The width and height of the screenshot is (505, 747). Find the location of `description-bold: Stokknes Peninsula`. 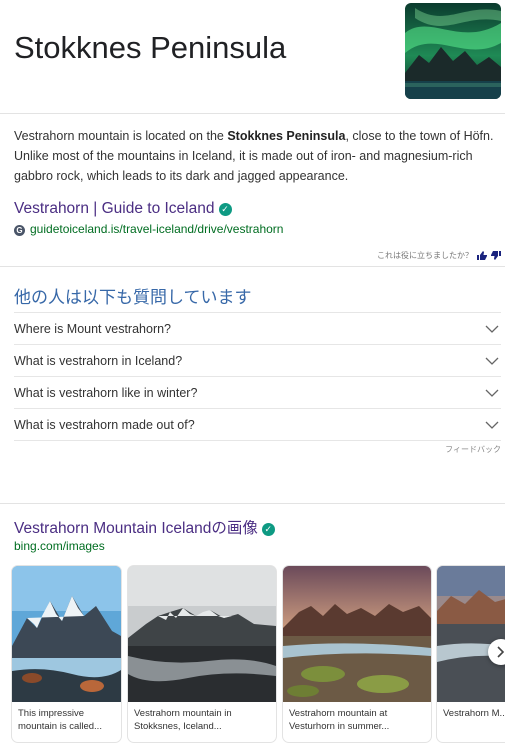

description-bold: Stokknes Peninsula is located at coordinates (286, 136).